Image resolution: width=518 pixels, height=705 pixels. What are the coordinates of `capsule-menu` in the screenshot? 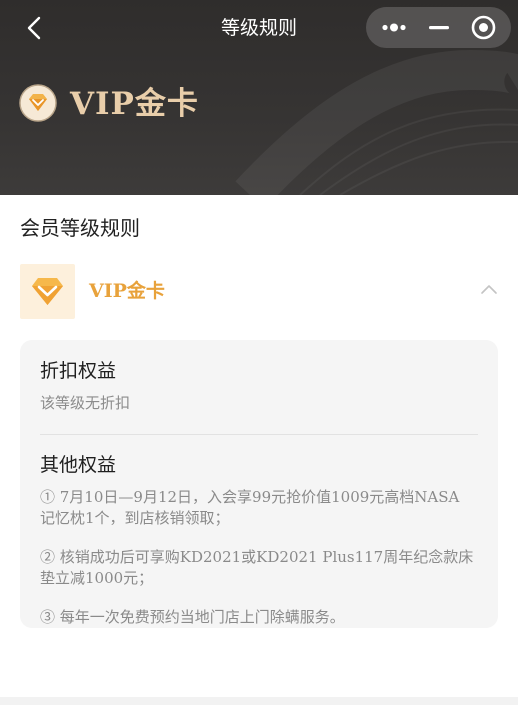 It's located at (438, 27).